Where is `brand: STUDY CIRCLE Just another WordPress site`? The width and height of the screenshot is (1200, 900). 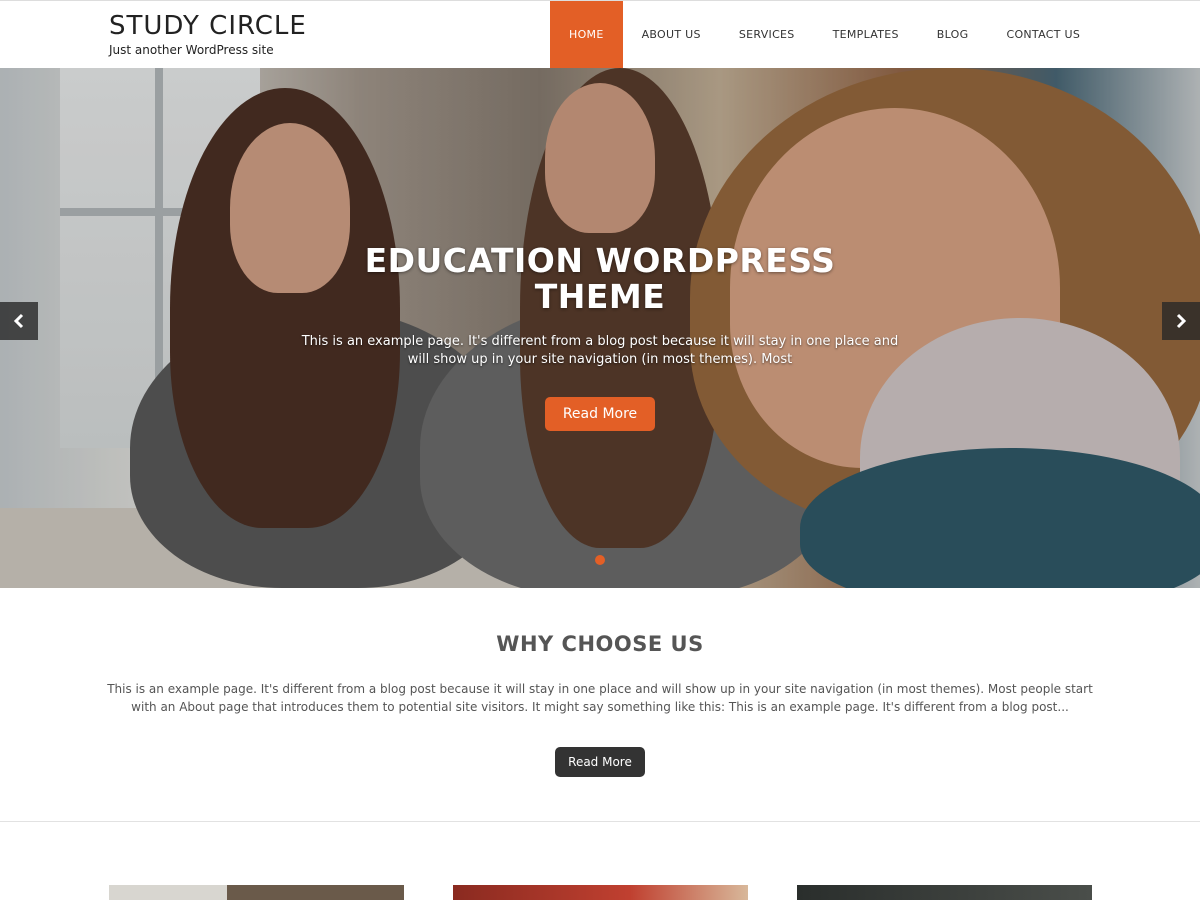
brand: STUDY CIRCLE Just another WordPress site is located at coordinates (208, 33).